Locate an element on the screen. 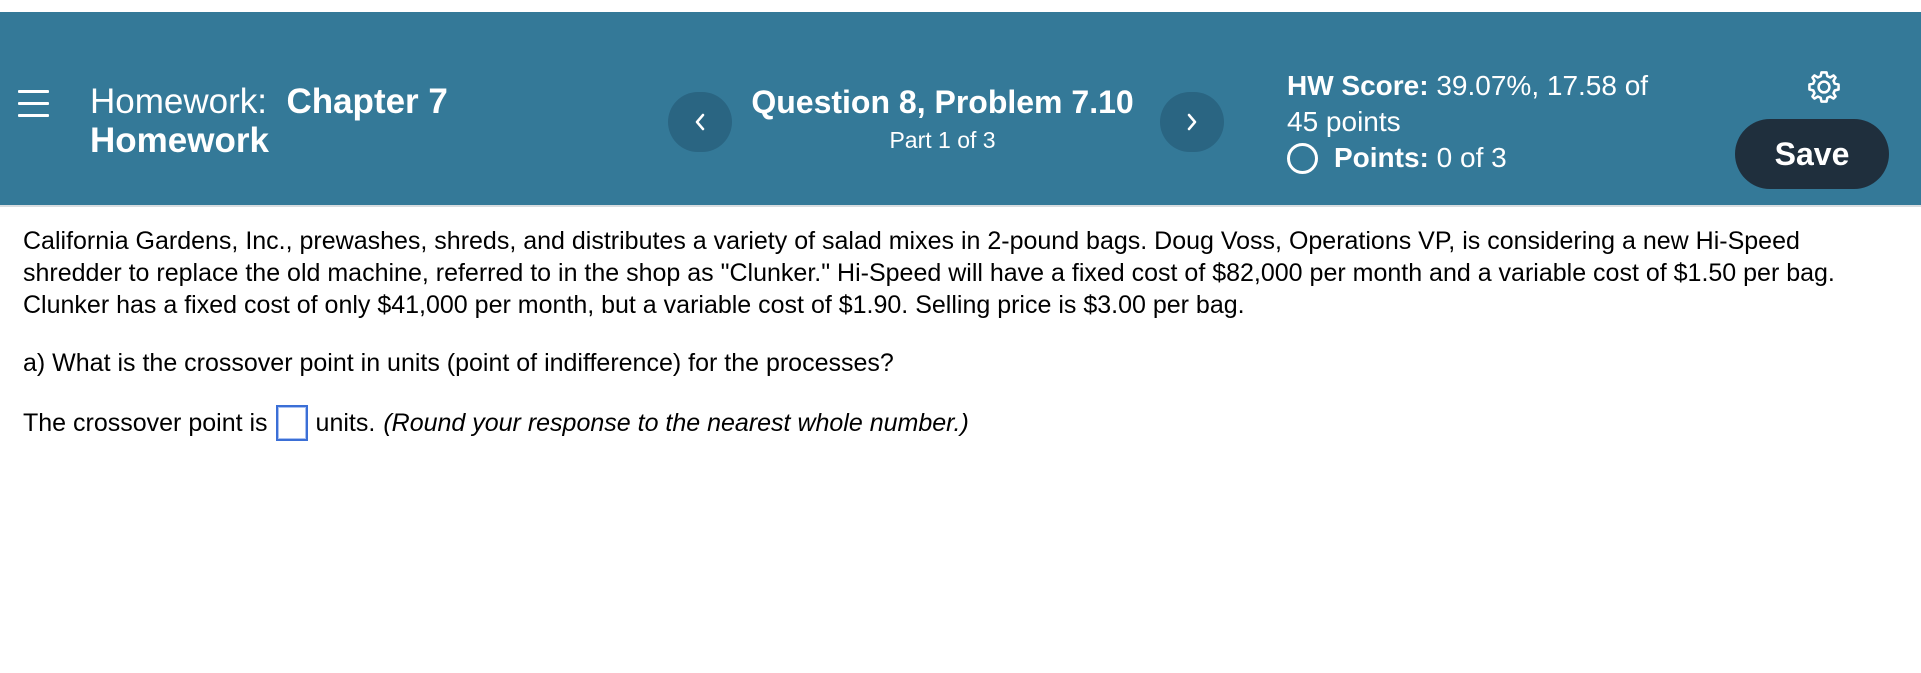 The image size is (1921, 673). answer-suffix: units. is located at coordinates (345, 423).